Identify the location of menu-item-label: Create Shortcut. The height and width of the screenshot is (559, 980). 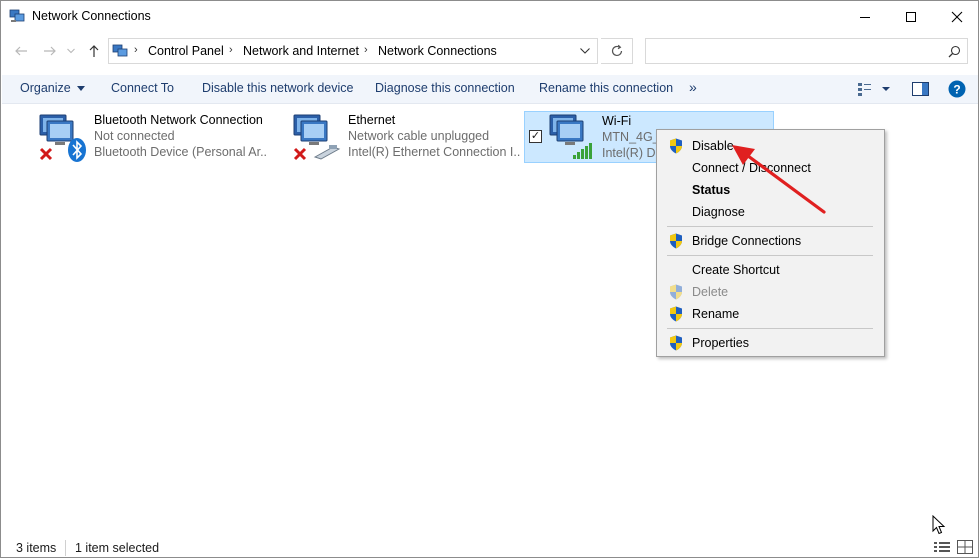
(736, 270).